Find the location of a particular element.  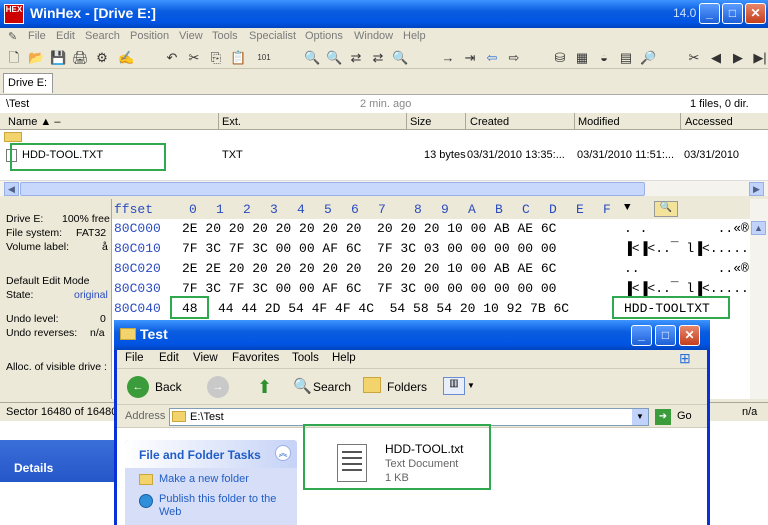

hex-offset-4: 80C040 is located at coordinates (137, 308).